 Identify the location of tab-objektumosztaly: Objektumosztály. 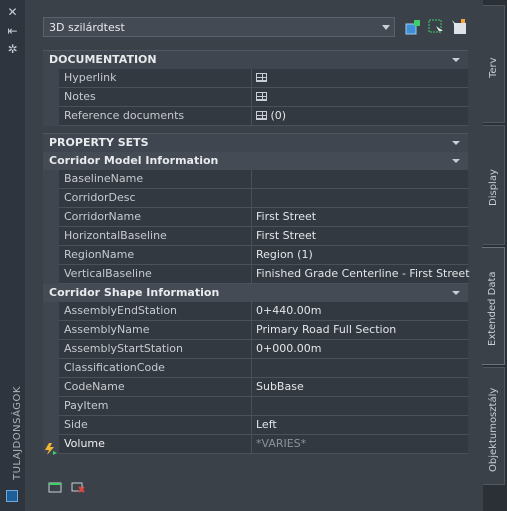
(494, 426).